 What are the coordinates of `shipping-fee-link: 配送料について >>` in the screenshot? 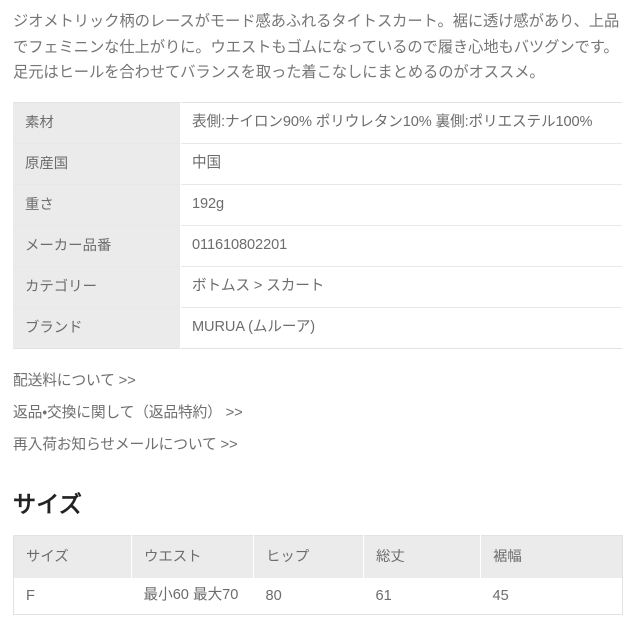 It's located at (74, 381).